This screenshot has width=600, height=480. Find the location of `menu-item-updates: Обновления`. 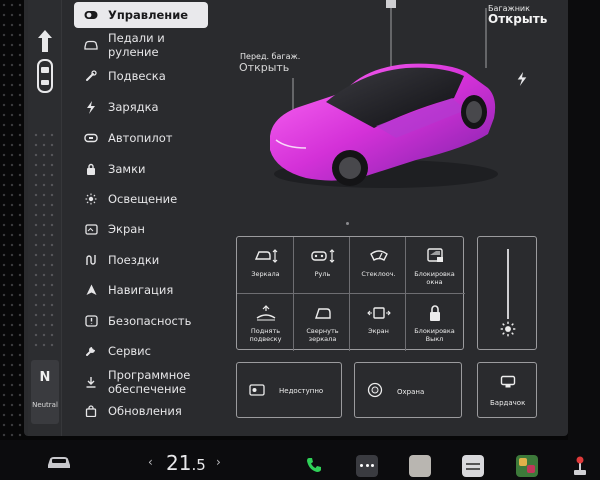

menu-item-updates: Обновления is located at coordinates (141, 411).